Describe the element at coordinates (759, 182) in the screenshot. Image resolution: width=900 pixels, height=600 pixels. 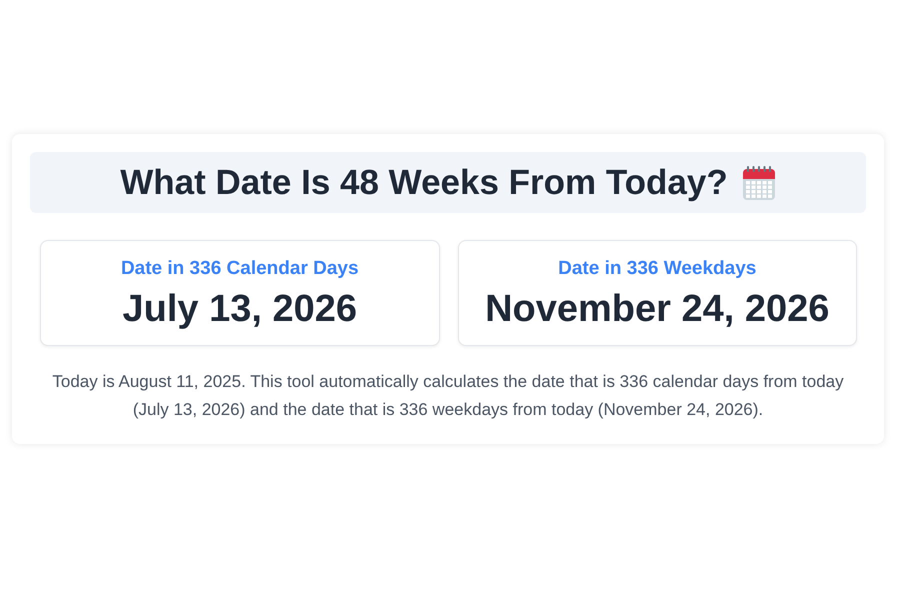
I see `calendar-icon` at that location.